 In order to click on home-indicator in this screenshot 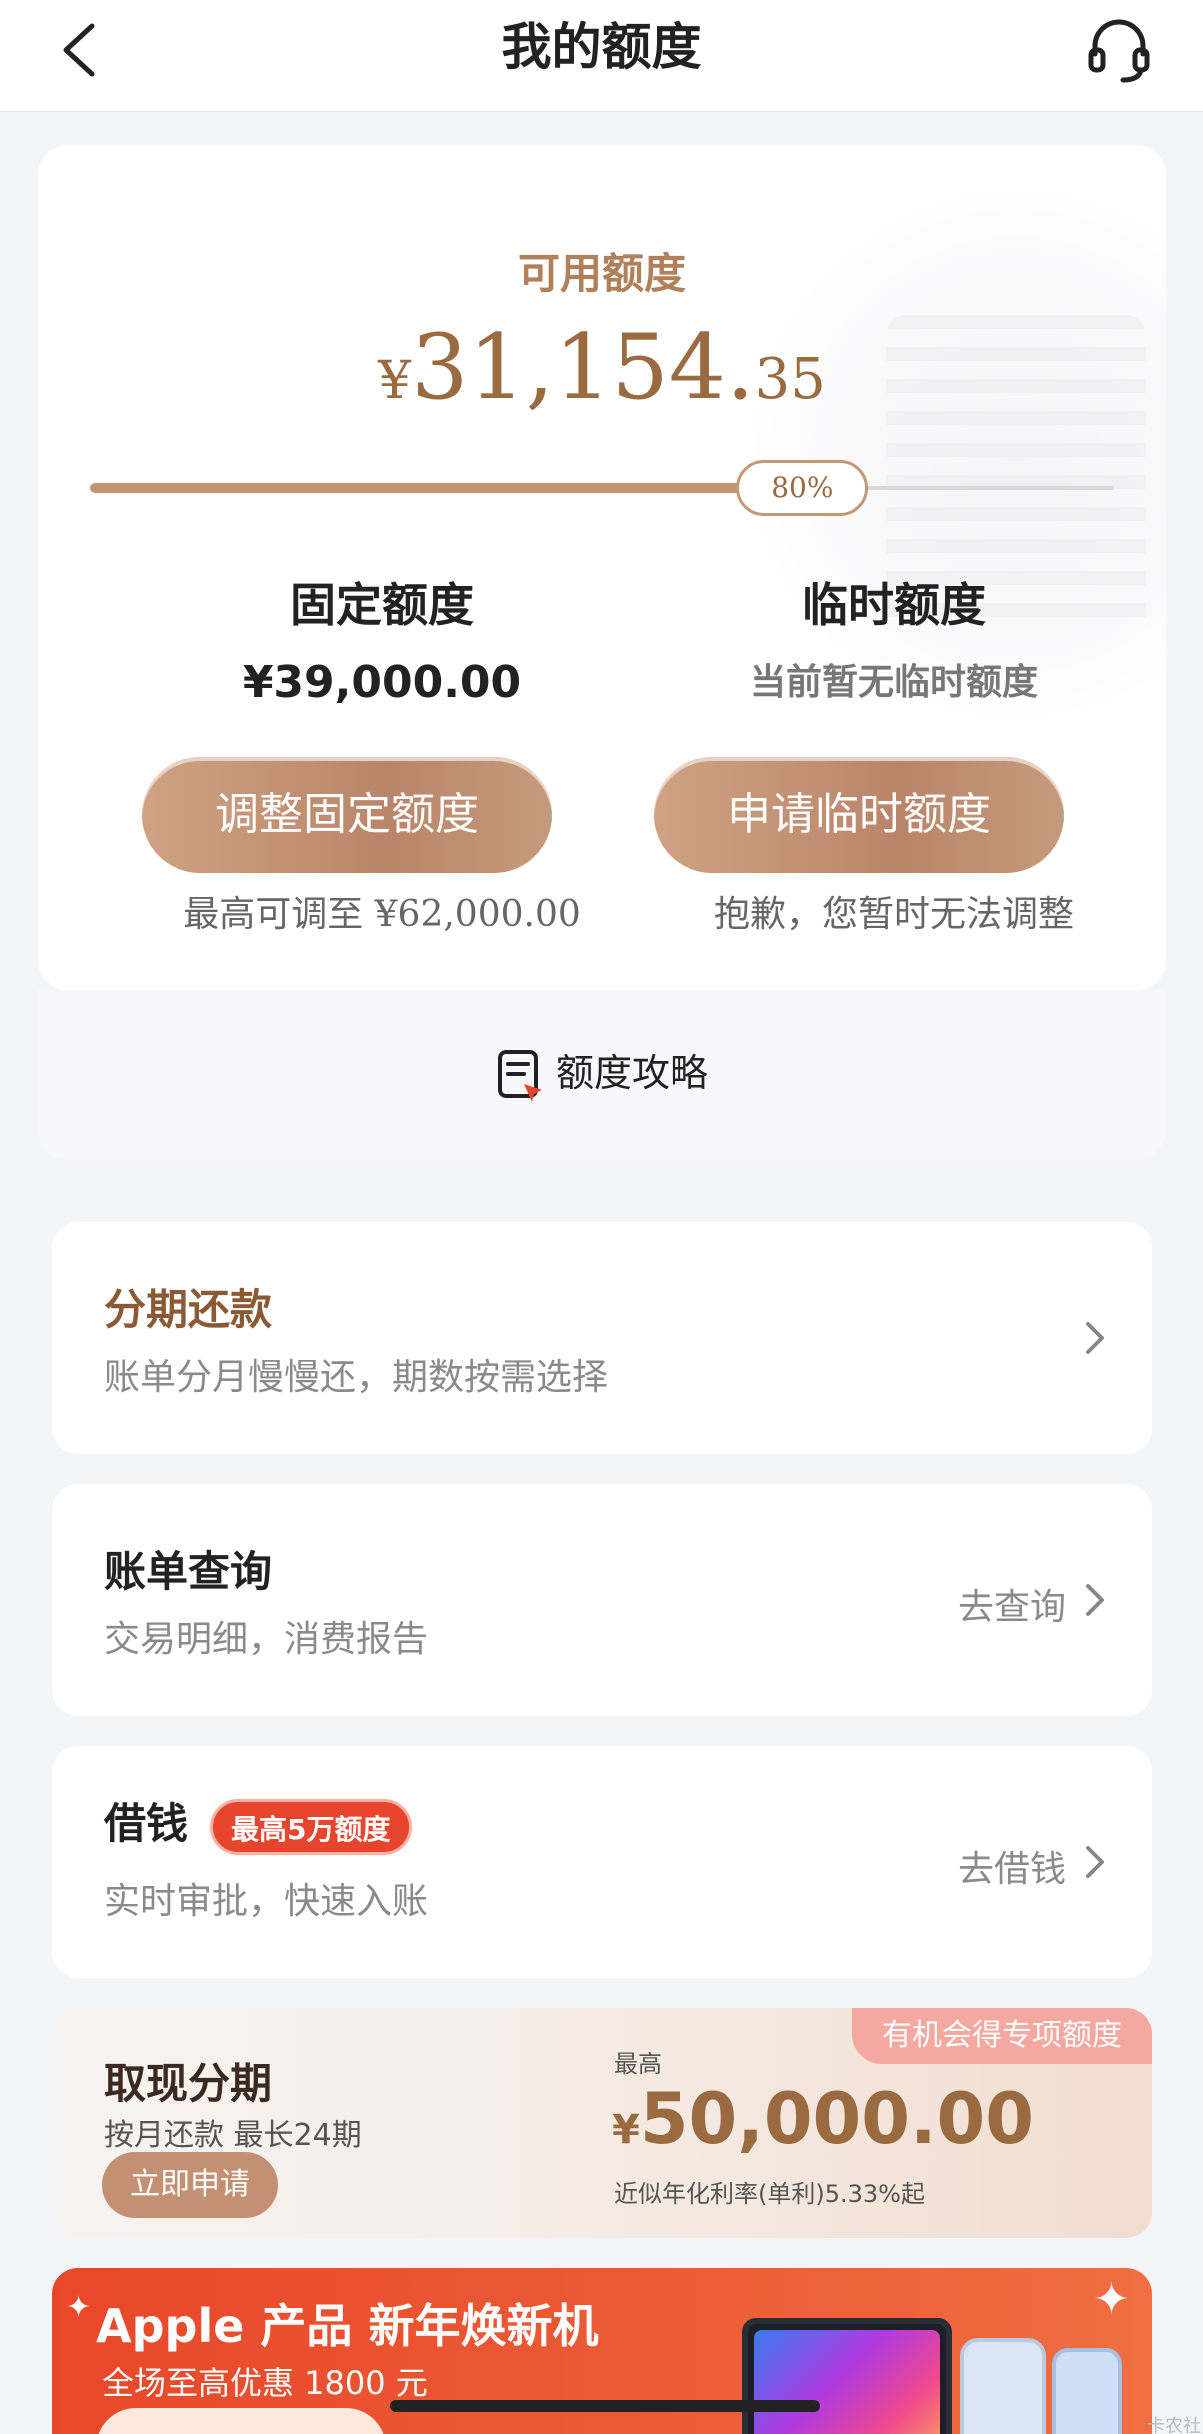, I will do `click(605, 2406)`.